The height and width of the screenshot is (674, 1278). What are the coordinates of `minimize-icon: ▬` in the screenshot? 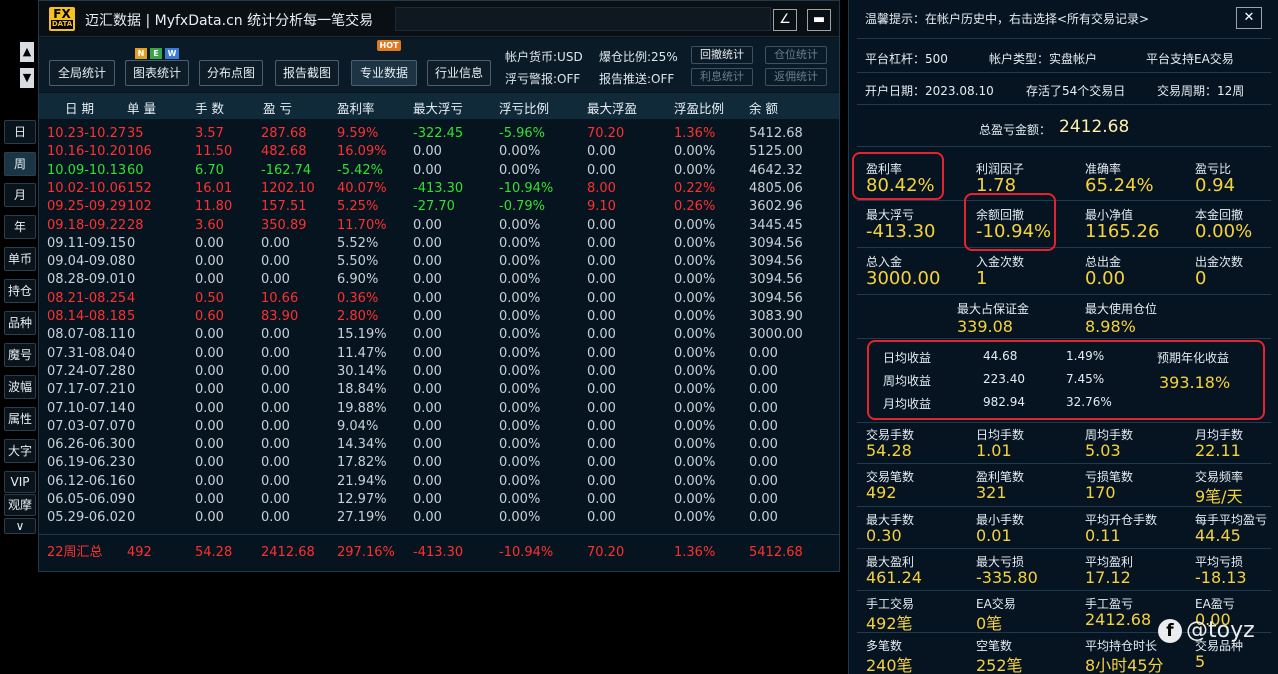 It's located at (819, 20).